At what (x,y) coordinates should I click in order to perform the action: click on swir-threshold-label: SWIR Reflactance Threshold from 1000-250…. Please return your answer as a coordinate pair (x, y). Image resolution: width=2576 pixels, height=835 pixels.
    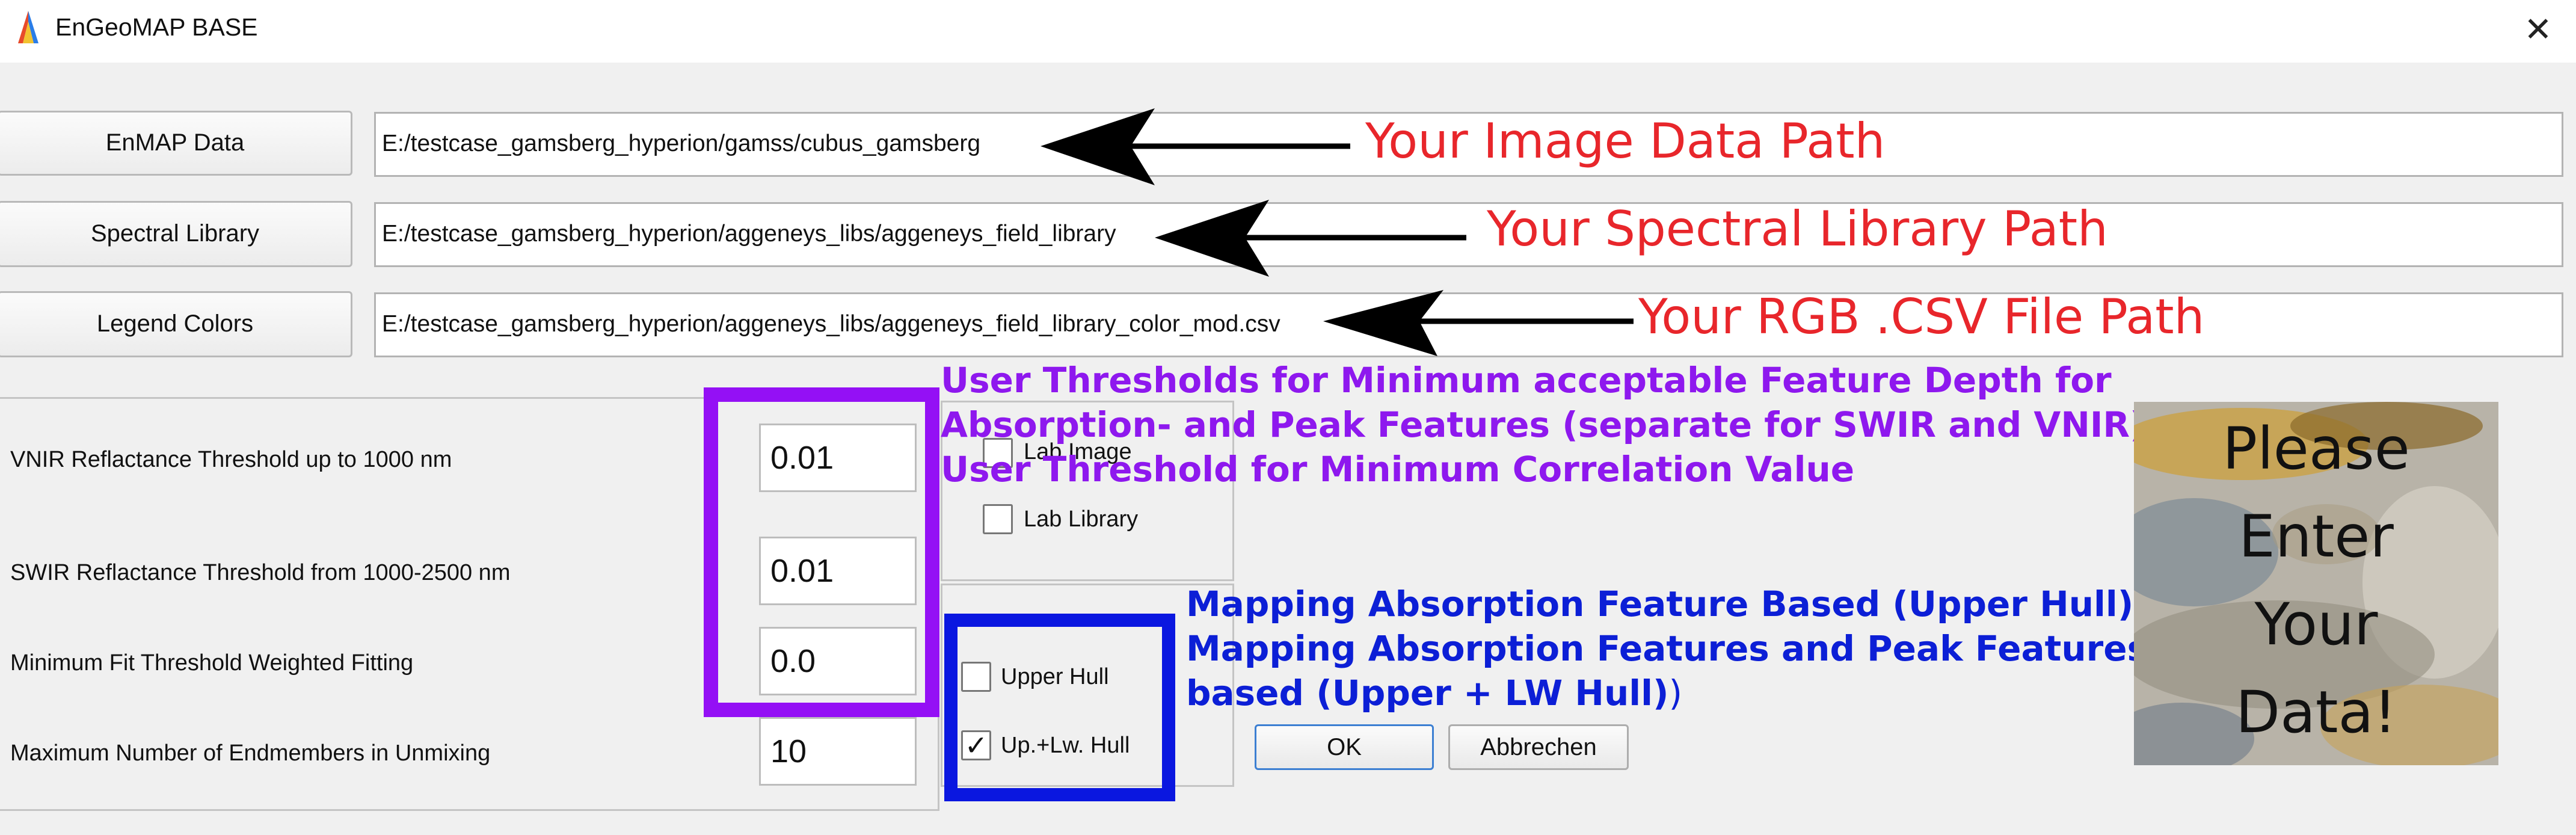
    Looking at the image, I should click on (260, 572).